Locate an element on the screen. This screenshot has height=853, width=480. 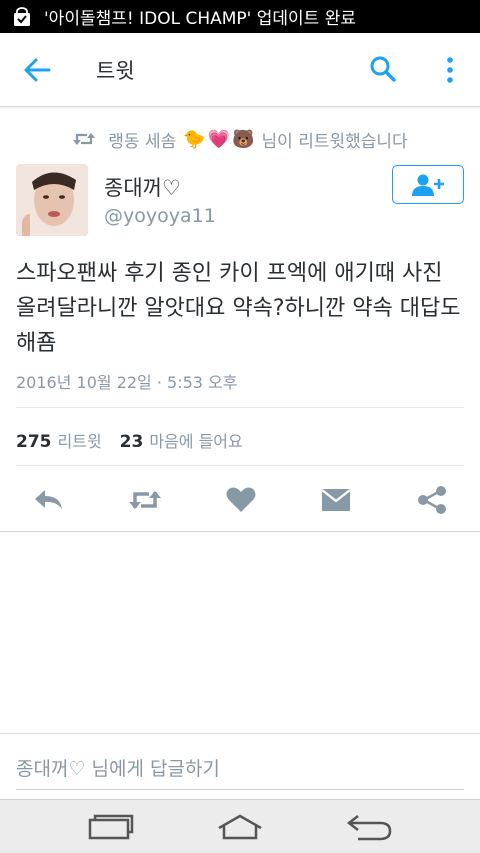
search-icon is located at coordinates (383, 69).